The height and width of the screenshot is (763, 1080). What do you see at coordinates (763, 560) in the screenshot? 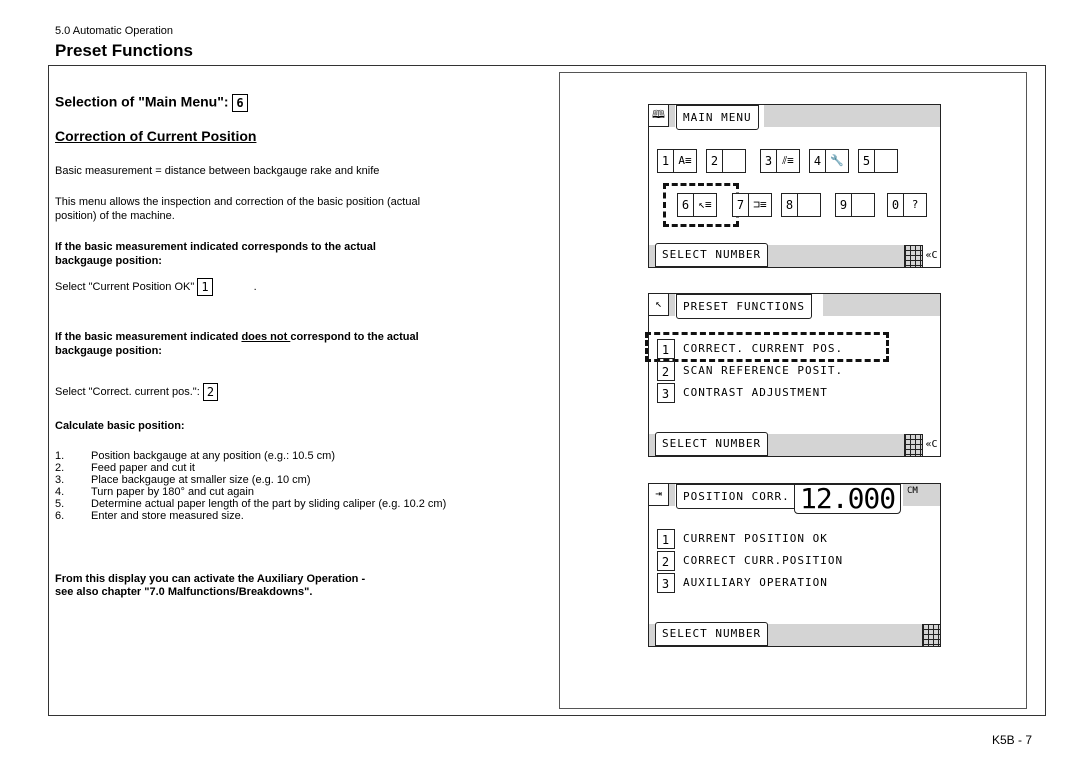
I see `option-label: CORRECT CURR.POSITION` at bounding box center [763, 560].